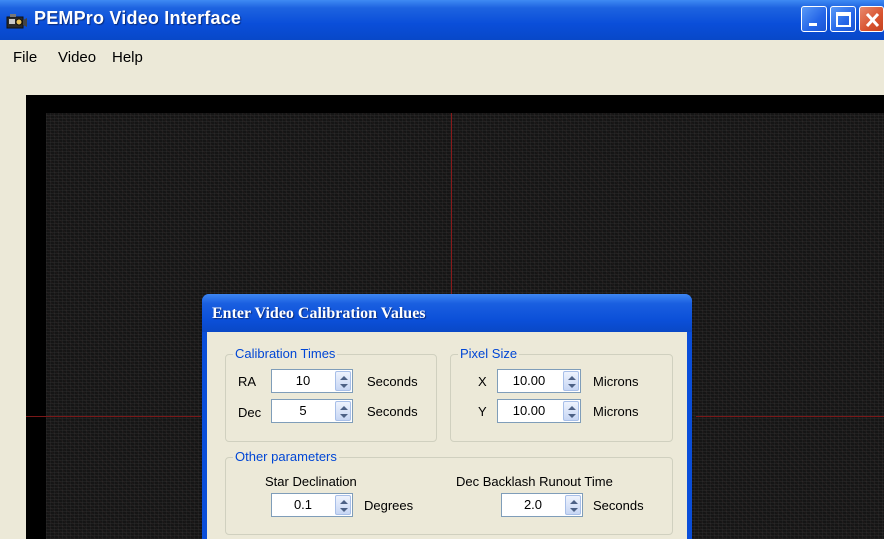 This screenshot has height=539, width=884. What do you see at coordinates (392, 381) in the screenshot?
I see `ra-unit: Seconds` at bounding box center [392, 381].